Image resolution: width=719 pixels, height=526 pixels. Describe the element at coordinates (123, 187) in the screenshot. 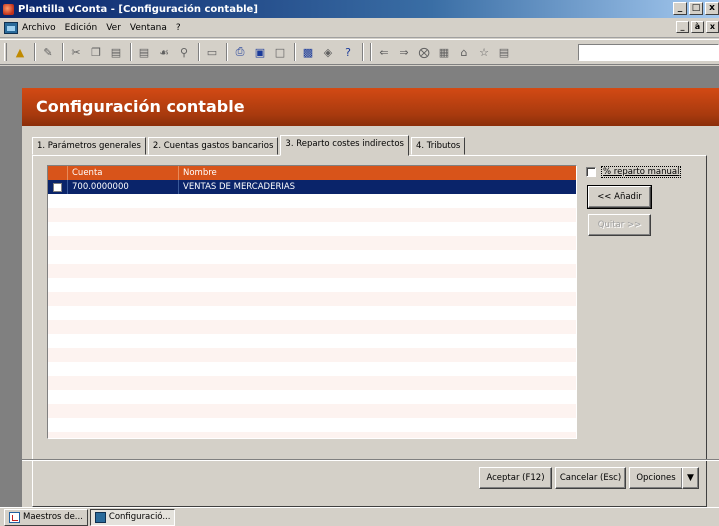

I see `cell-cuenta: 700.0000000` at that location.